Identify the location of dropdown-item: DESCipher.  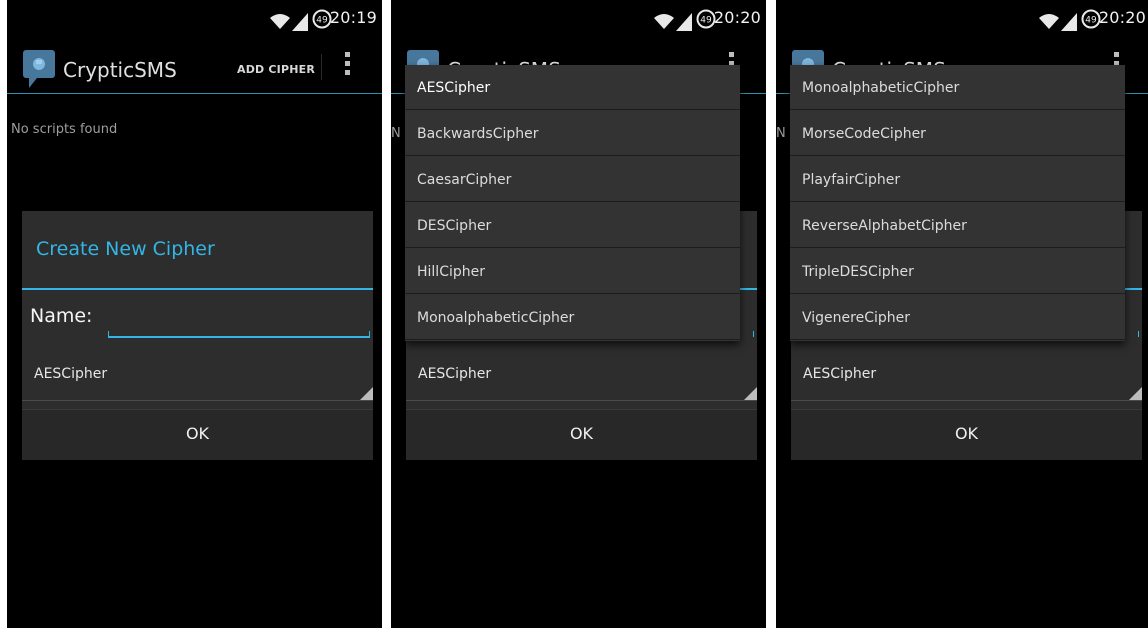
(572, 225).